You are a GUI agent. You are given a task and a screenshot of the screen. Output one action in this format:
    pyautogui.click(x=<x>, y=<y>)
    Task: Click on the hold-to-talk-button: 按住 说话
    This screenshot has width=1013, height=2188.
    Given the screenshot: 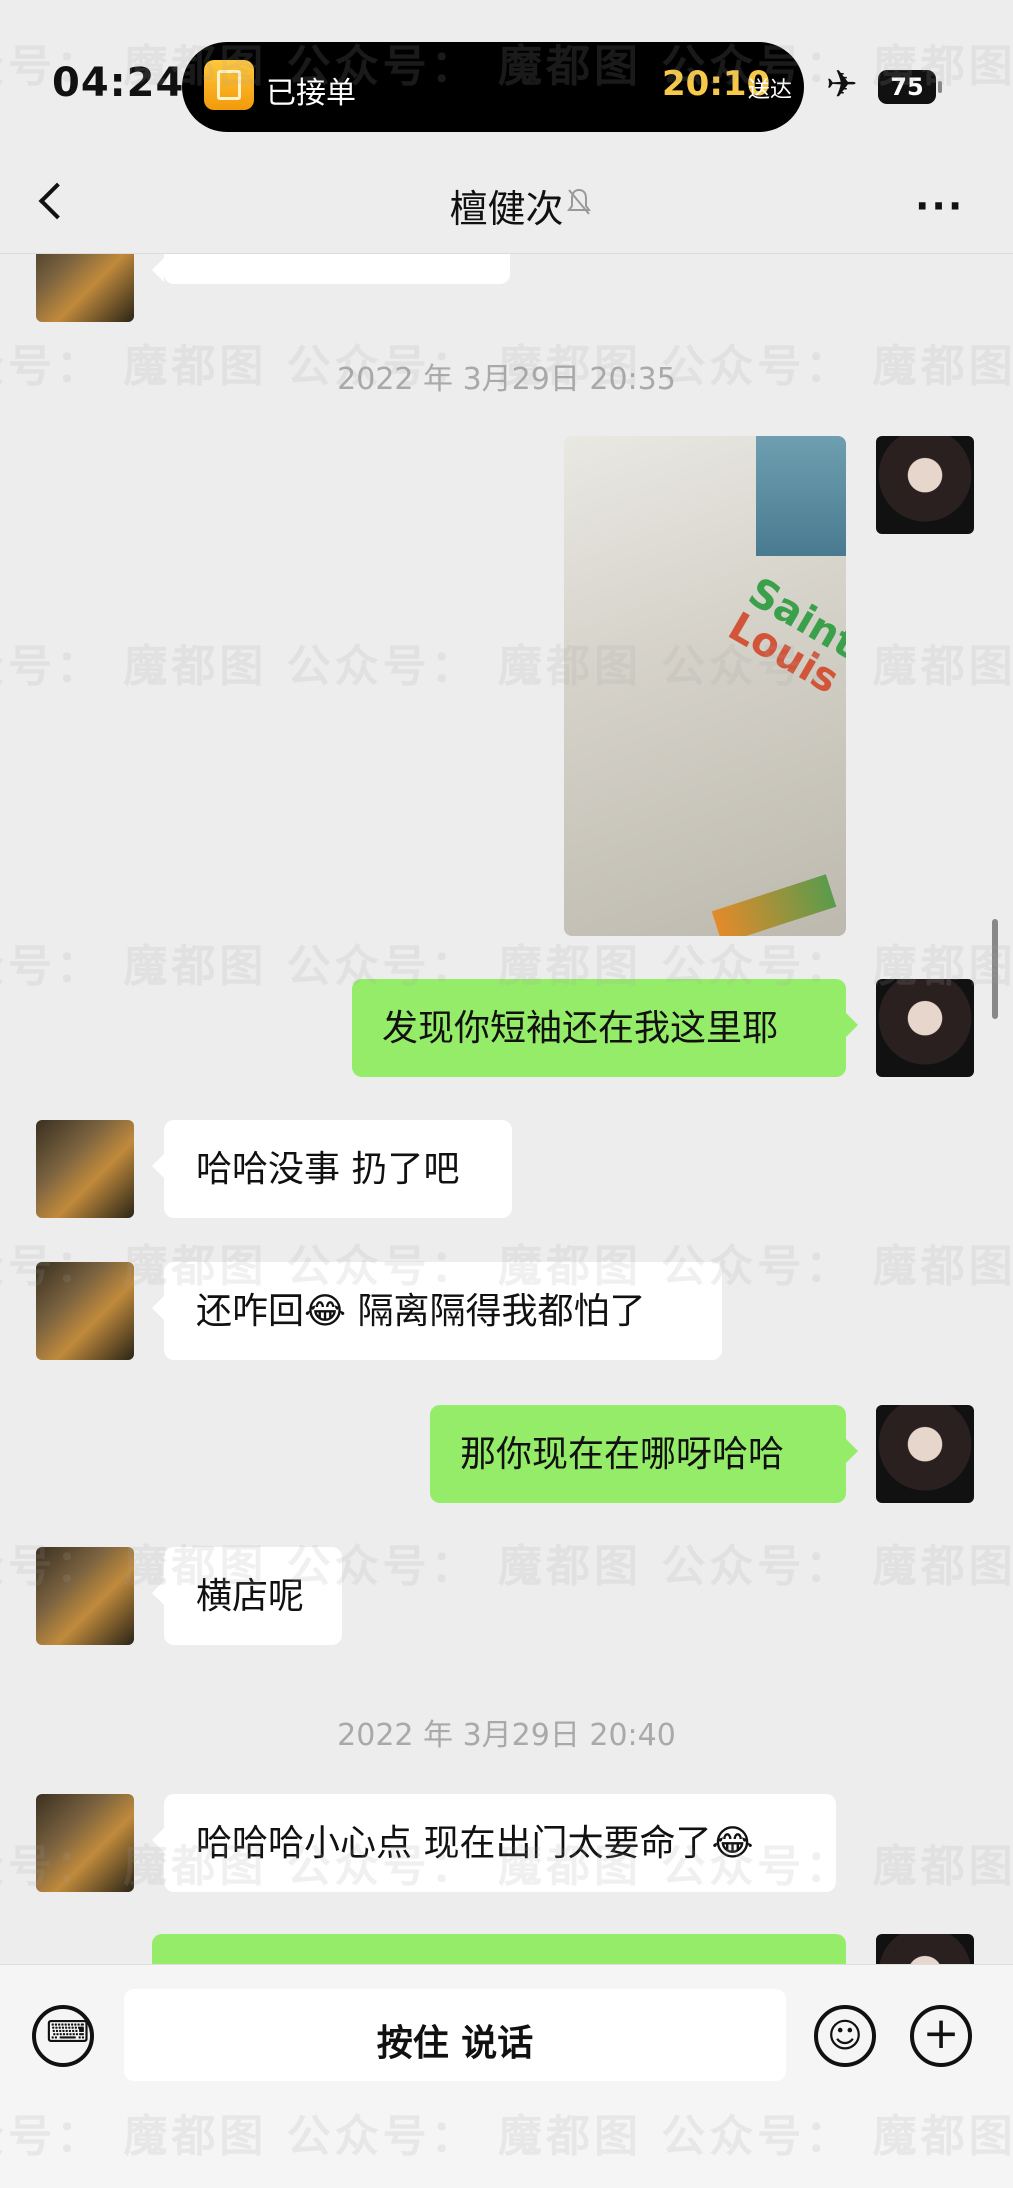 What is the action you would take?
    pyautogui.click(x=455, y=2035)
    